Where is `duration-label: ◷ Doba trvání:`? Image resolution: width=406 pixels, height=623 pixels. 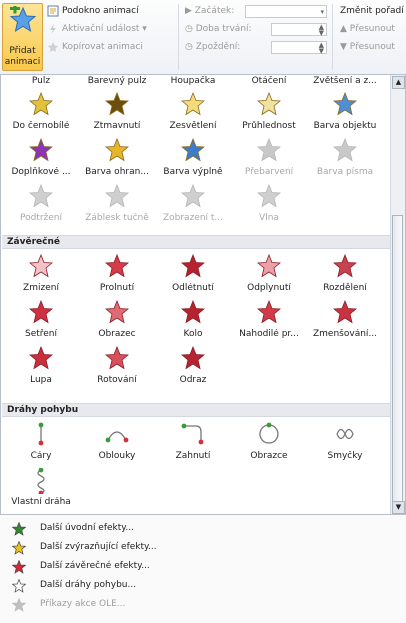 duration-label: ◷ Doba trvání: is located at coordinates (218, 29).